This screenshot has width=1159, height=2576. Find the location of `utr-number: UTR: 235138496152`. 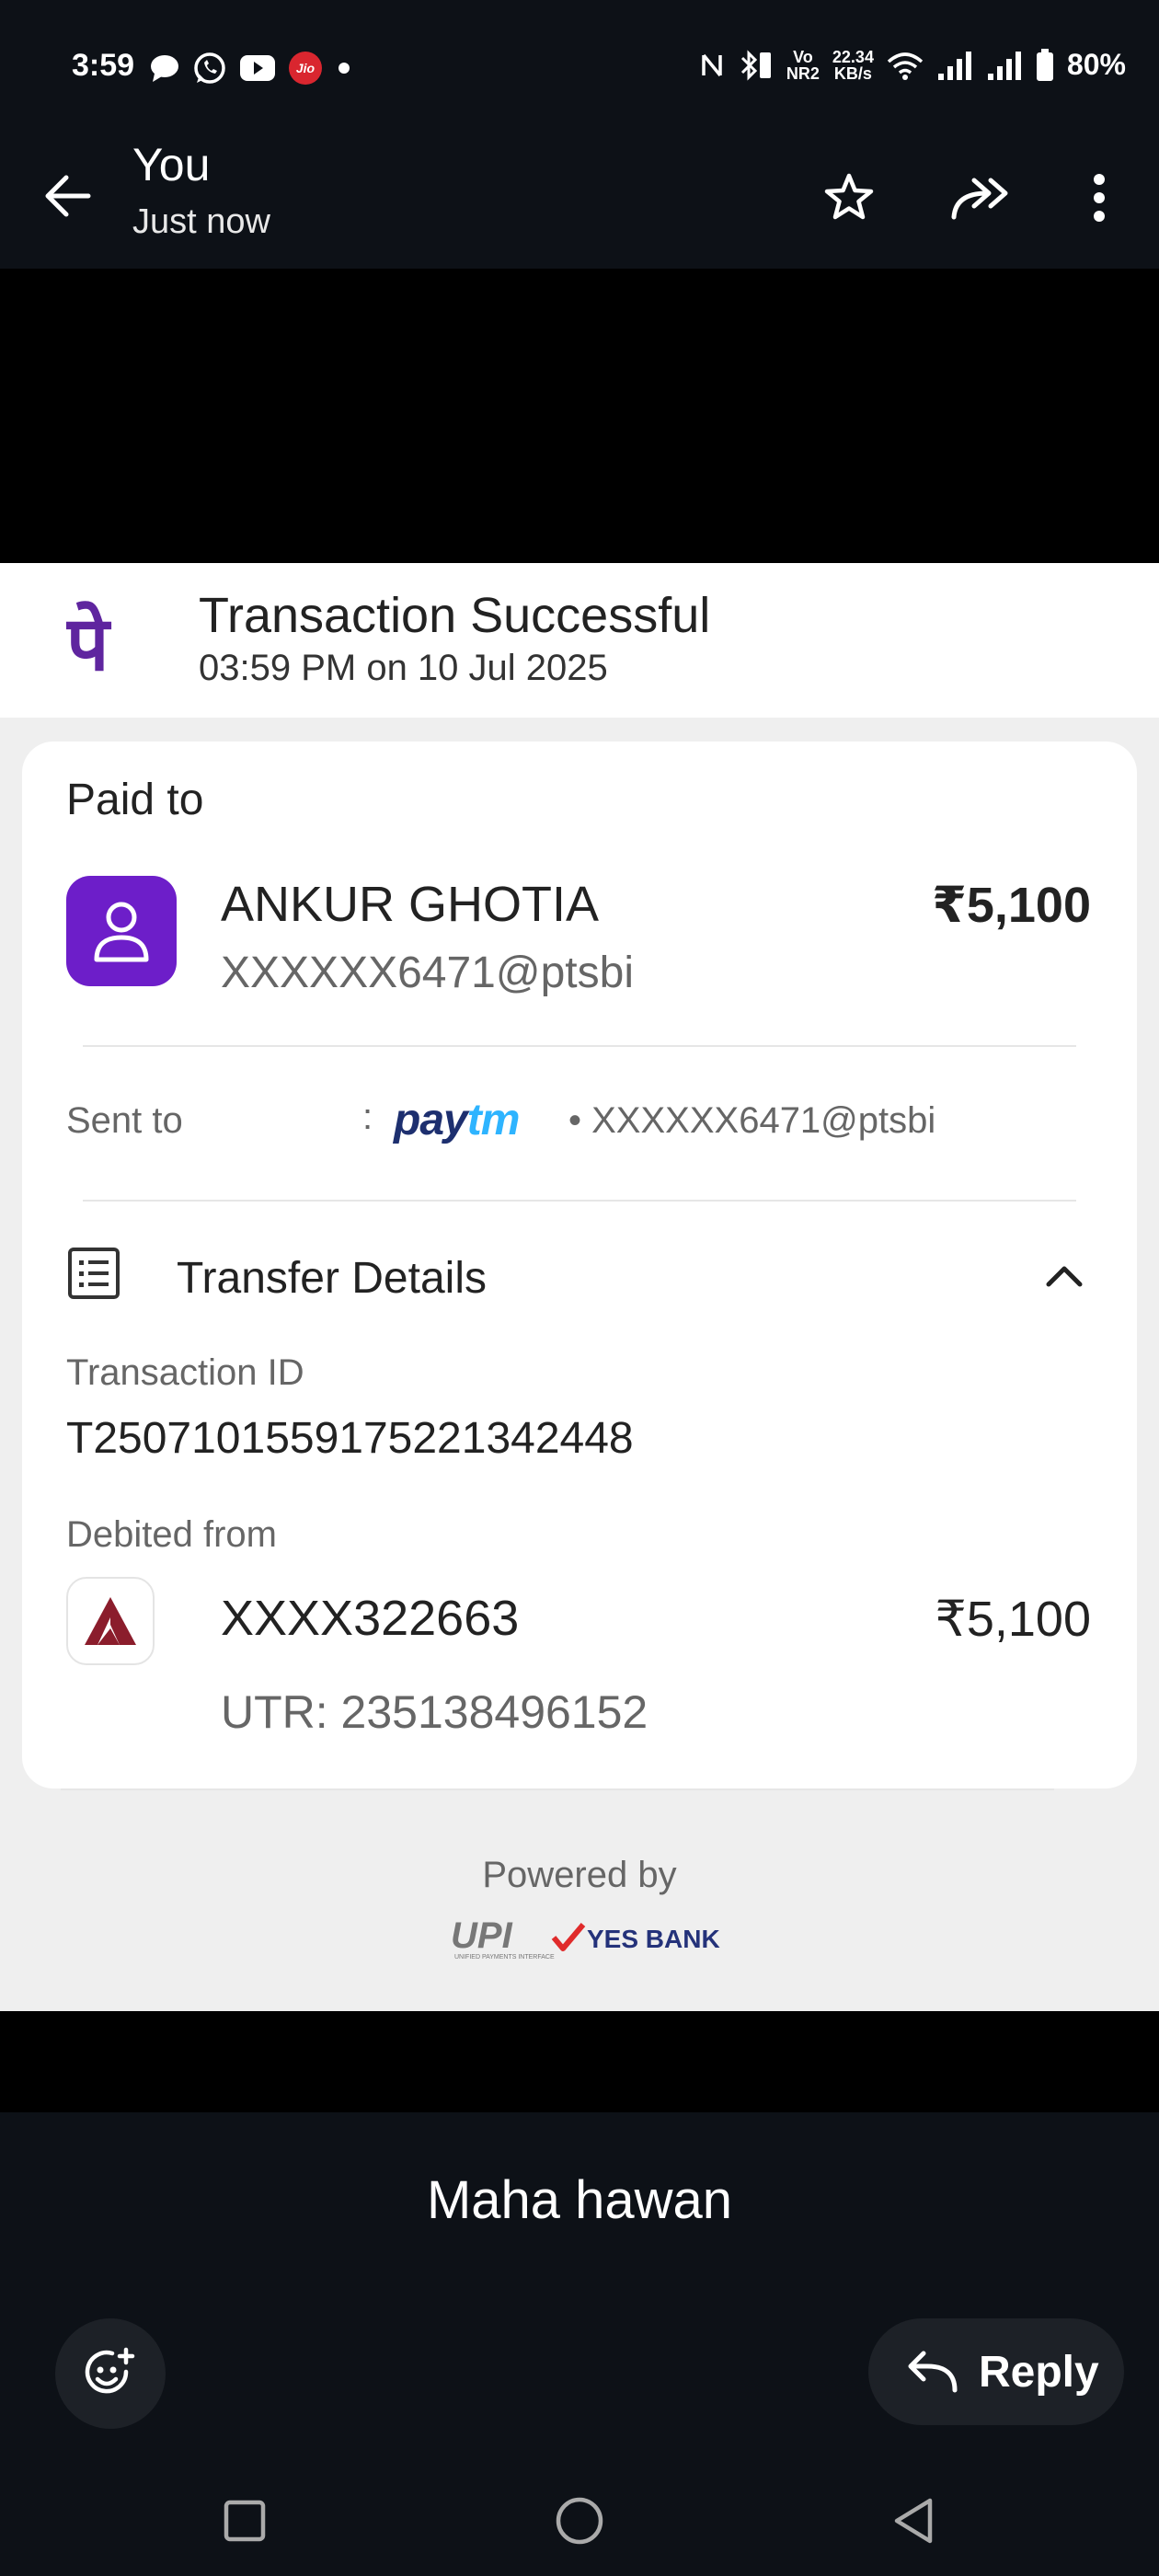

utr-number: UTR: 235138496152 is located at coordinates (434, 1712).